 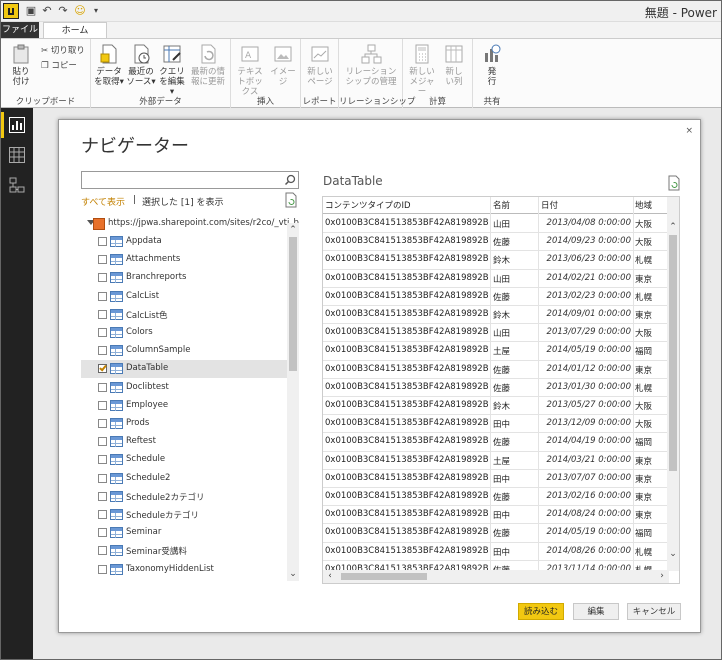 What do you see at coordinates (291, 200) in the screenshot?
I see `refresh-list-icon` at bounding box center [291, 200].